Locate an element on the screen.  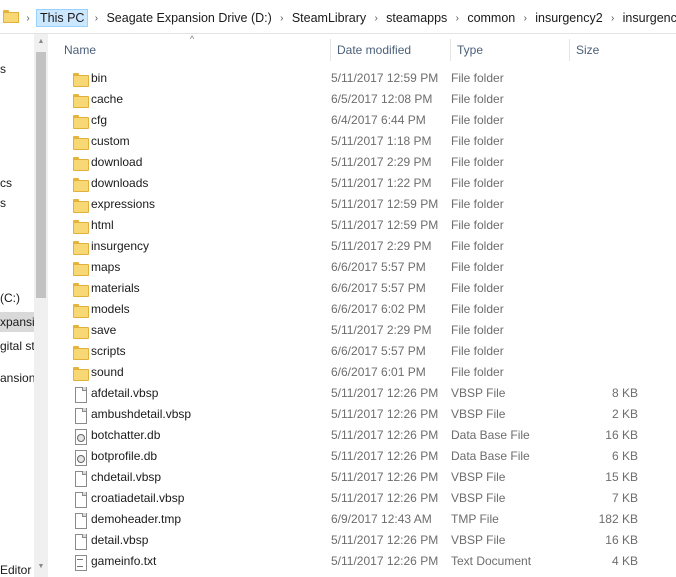
breadcrumb-item: steamapps is located at coordinates (416, 18).